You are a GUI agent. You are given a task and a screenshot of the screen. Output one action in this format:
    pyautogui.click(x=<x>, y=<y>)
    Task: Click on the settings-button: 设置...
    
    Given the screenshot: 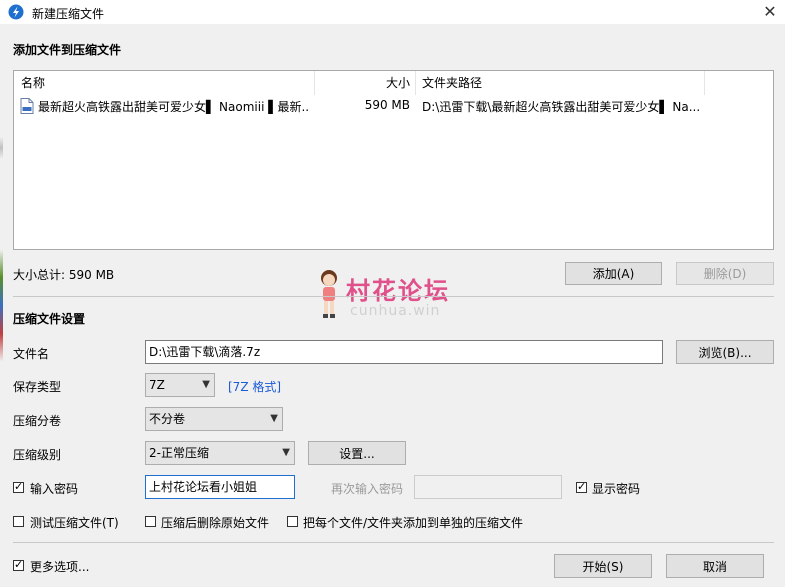 What is the action you would take?
    pyautogui.click(x=357, y=453)
    